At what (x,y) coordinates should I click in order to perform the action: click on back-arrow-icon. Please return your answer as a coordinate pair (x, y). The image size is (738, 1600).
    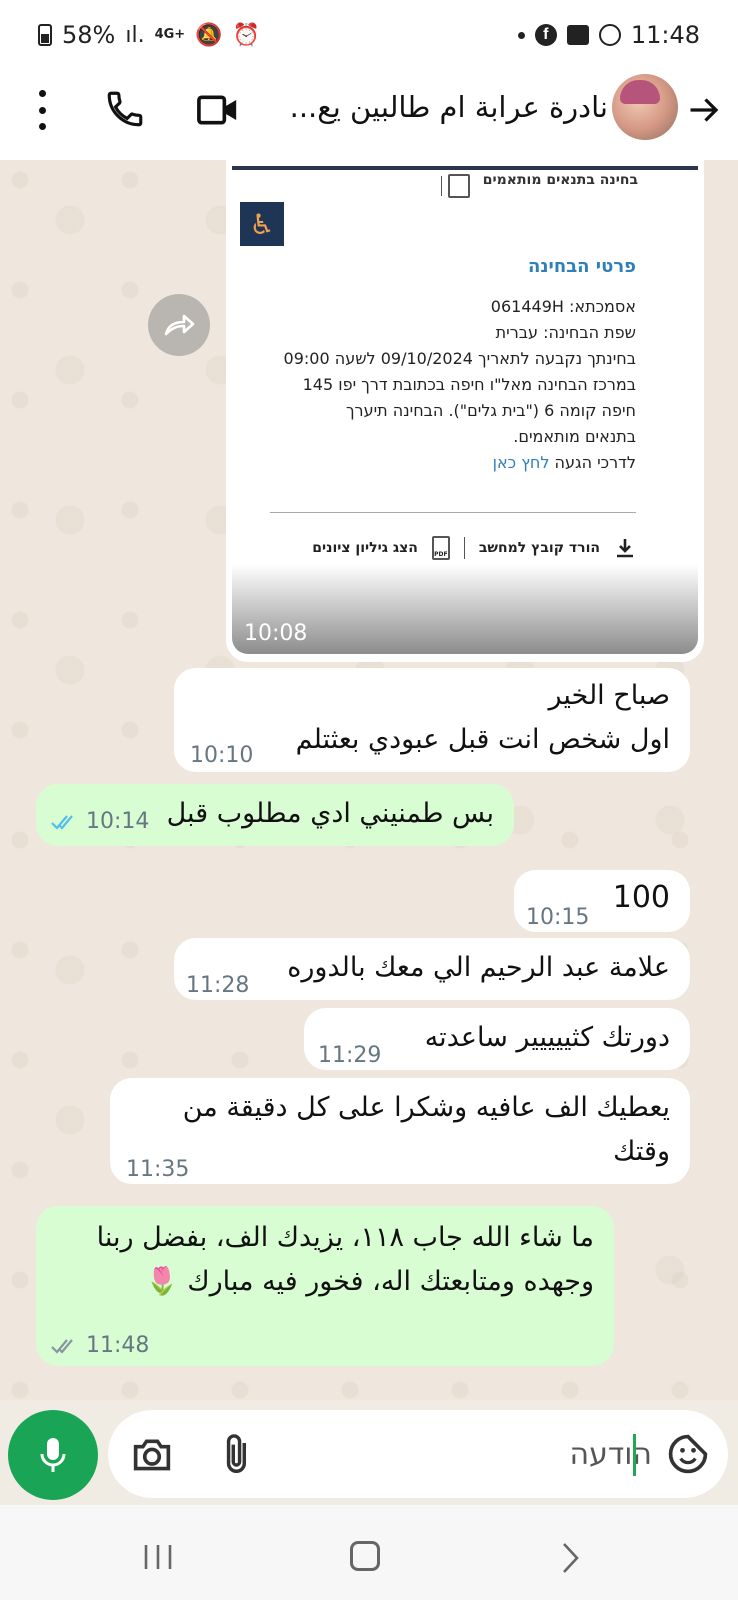
    Looking at the image, I should click on (704, 110).